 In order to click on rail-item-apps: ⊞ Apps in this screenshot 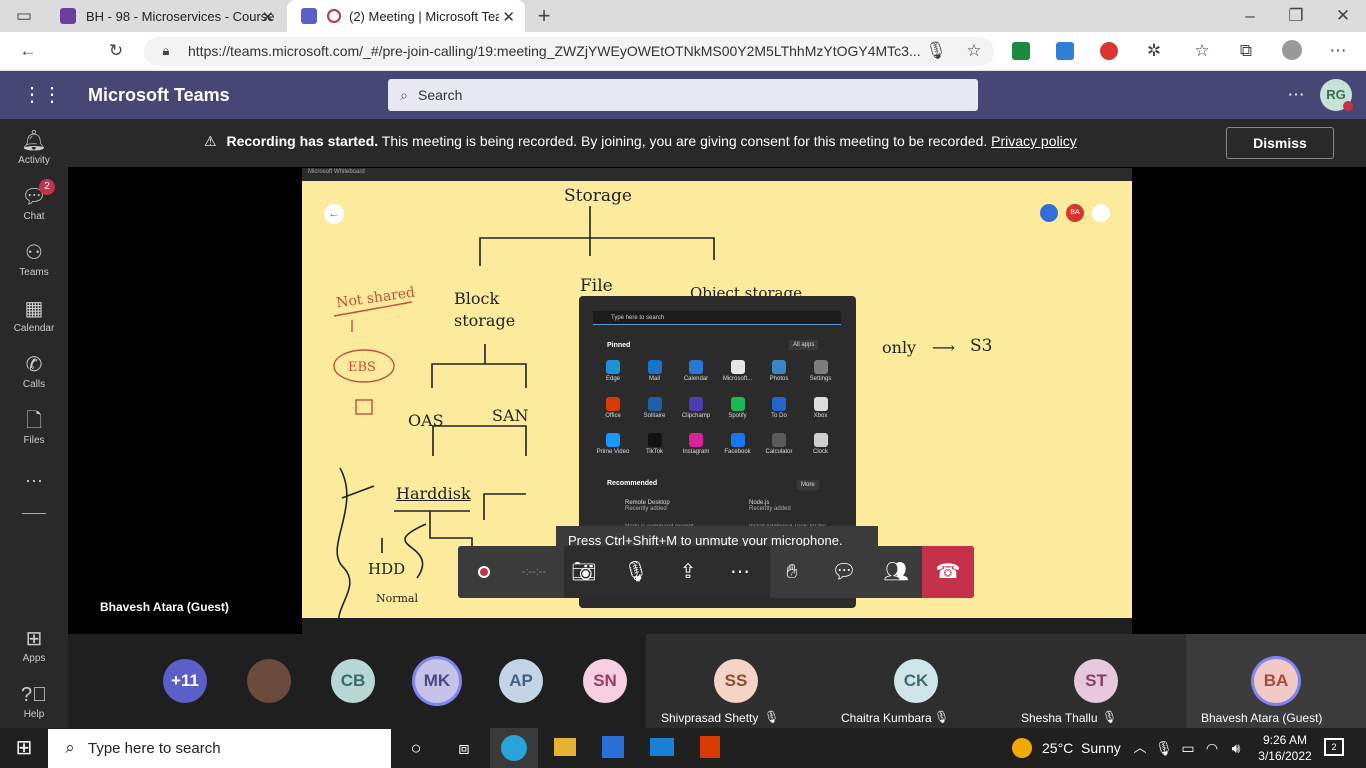, I will do `click(34, 645)`.